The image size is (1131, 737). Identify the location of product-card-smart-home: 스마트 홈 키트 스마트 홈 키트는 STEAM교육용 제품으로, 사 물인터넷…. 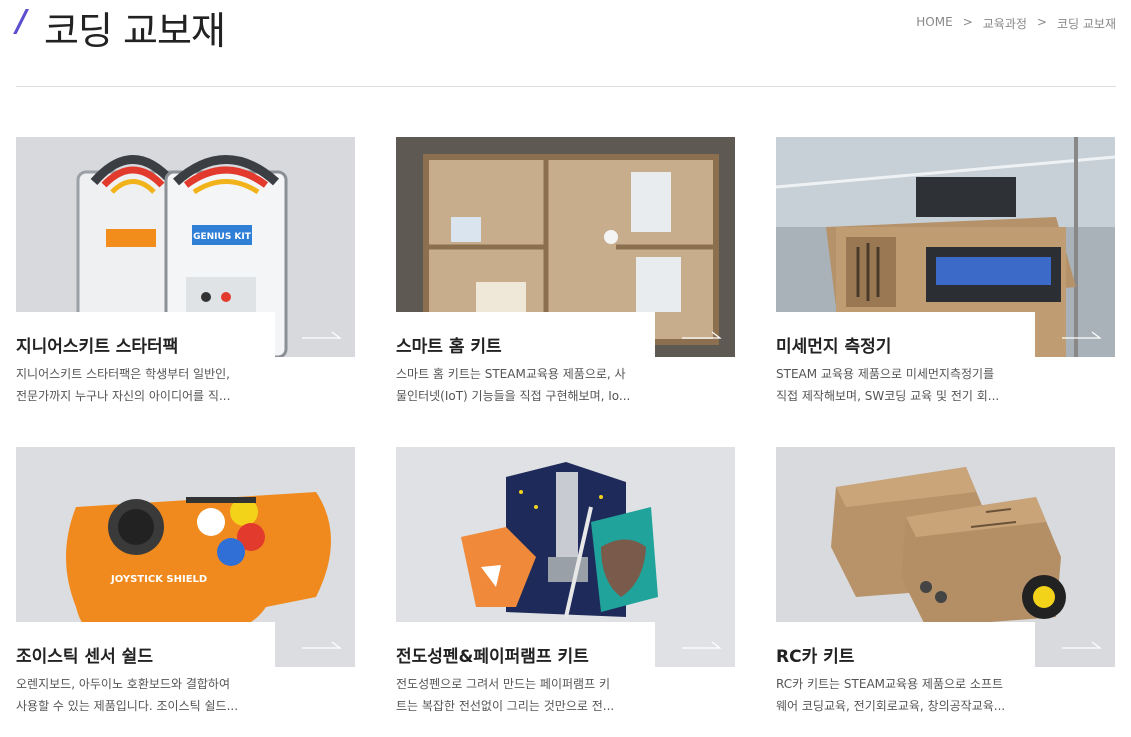
(566, 282).